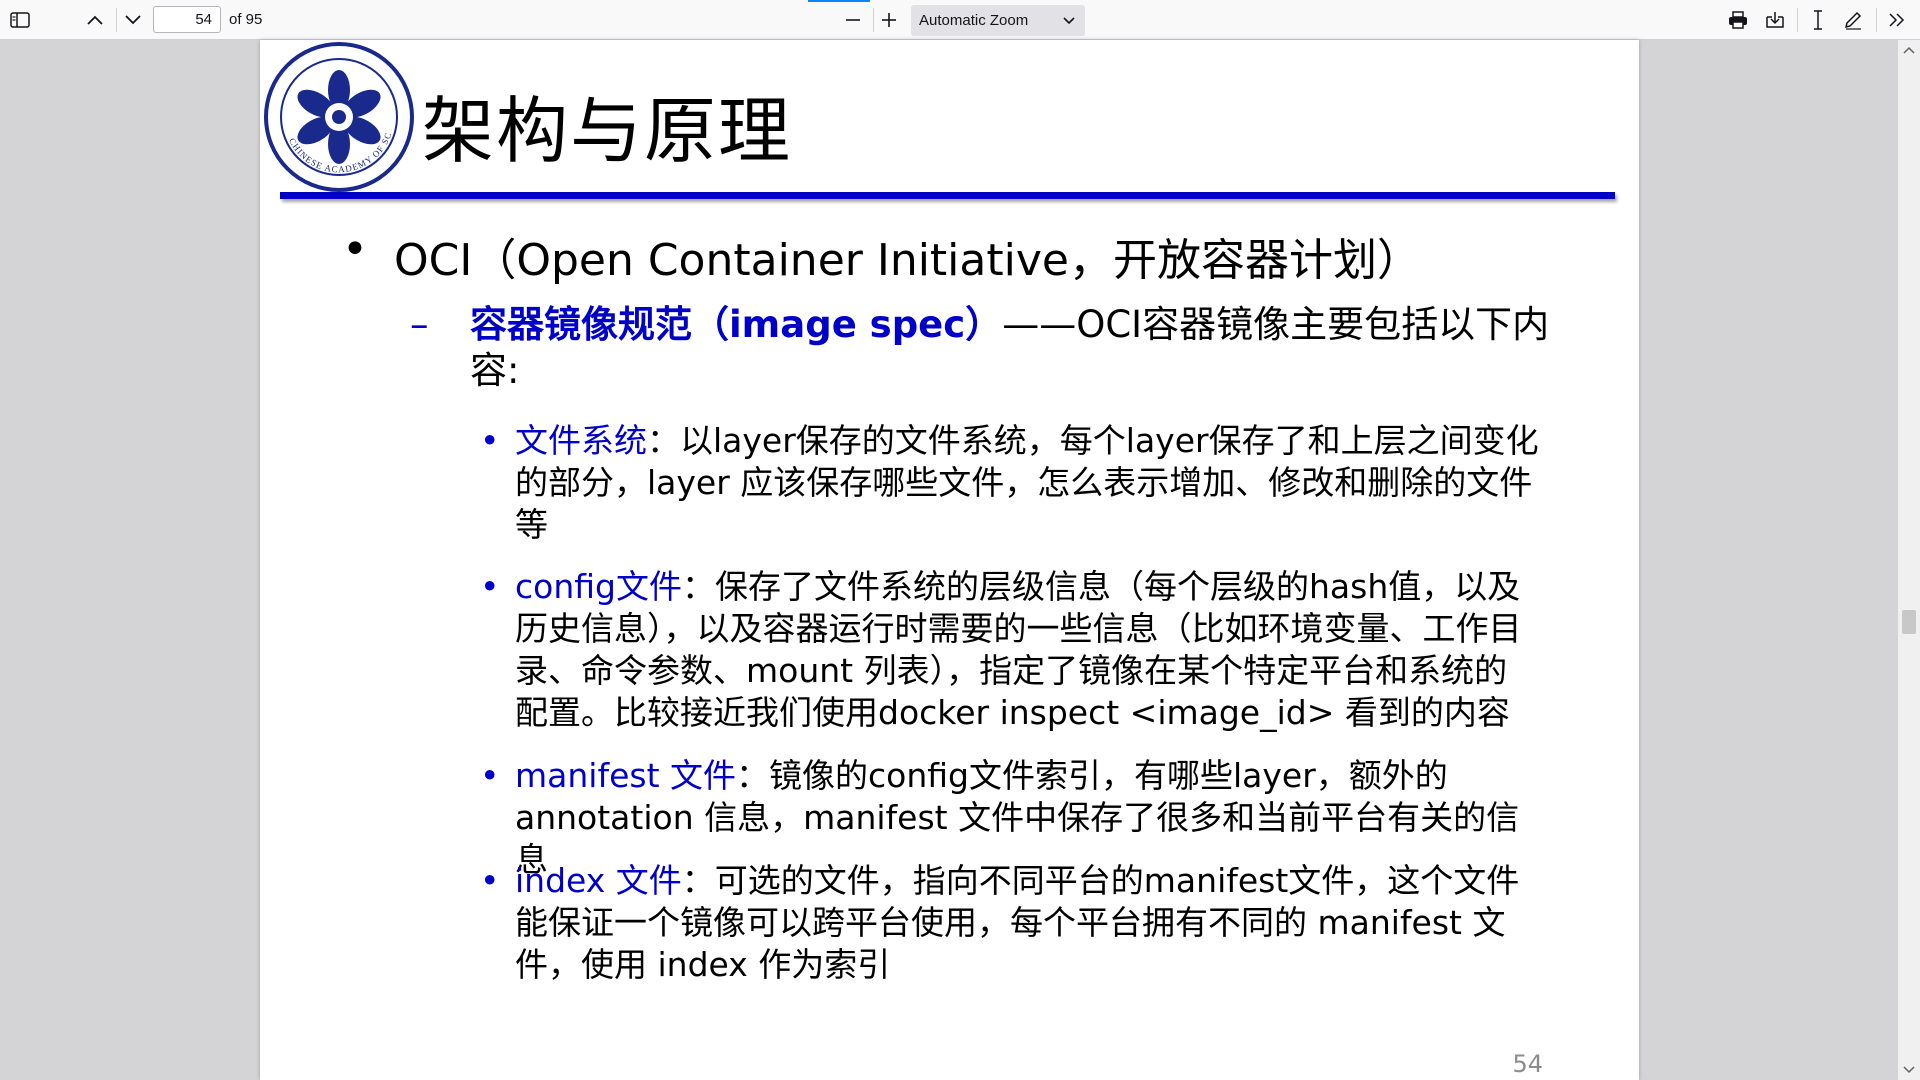  What do you see at coordinates (1909, 622) in the screenshot?
I see `scrollbar-thumb` at bounding box center [1909, 622].